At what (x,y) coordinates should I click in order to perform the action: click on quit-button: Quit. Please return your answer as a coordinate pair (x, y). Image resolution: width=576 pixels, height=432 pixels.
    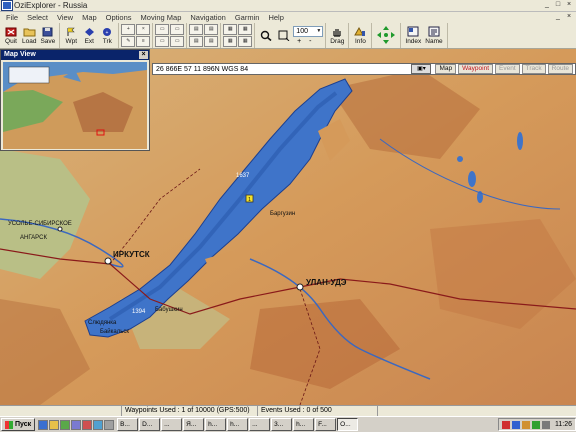
    Looking at the image, I should click on (11, 35).